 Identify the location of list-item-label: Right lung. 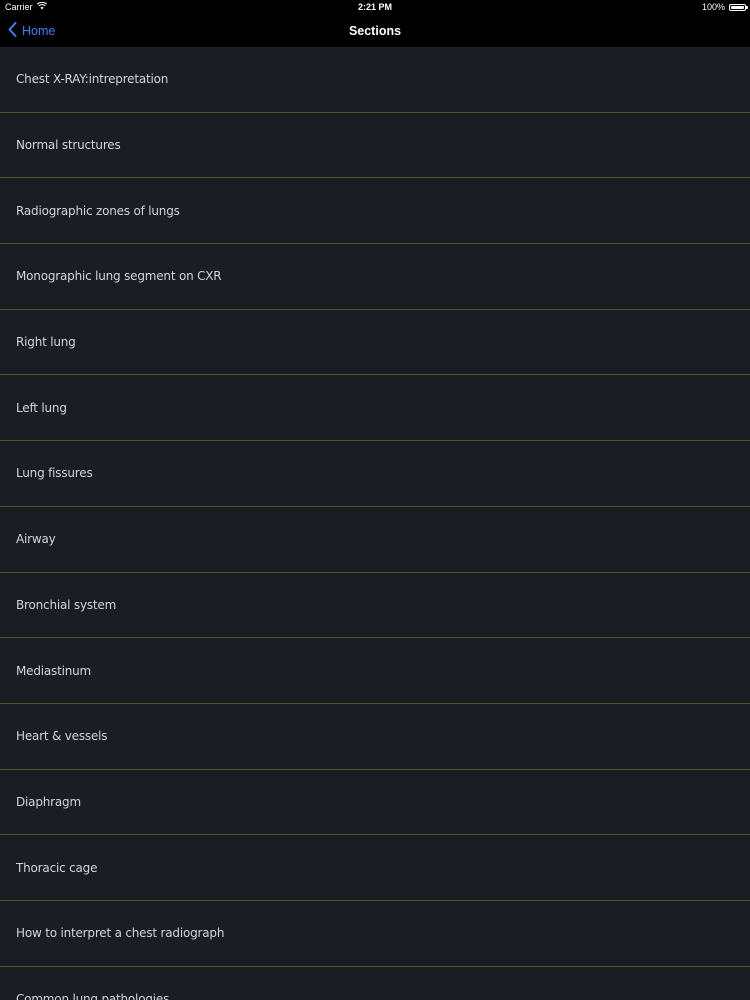
(46, 342).